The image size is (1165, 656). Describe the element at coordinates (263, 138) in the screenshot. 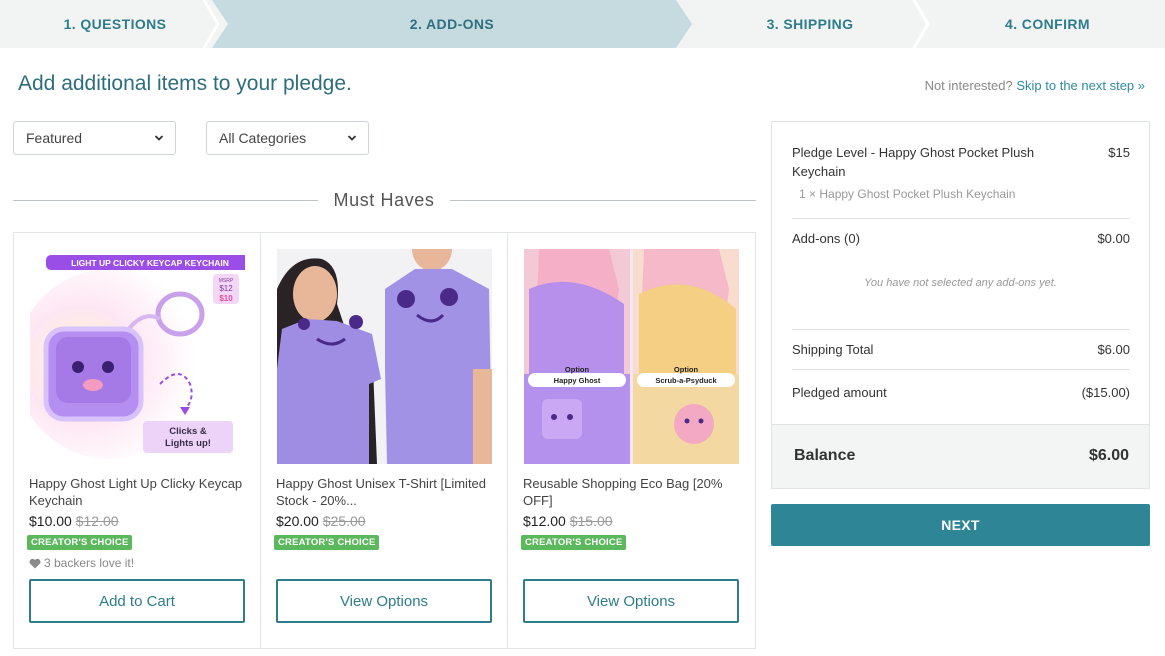

I see `category-select-value: All Categories` at that location.